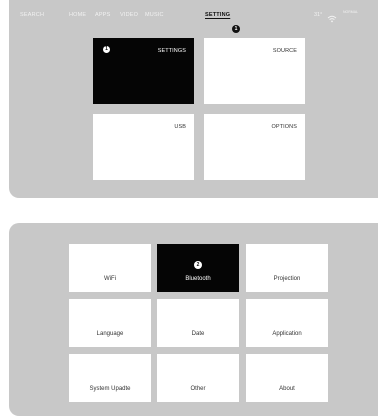  I want to click on tile-bluetooth: 2 Bluetooth, so click(198, 268).